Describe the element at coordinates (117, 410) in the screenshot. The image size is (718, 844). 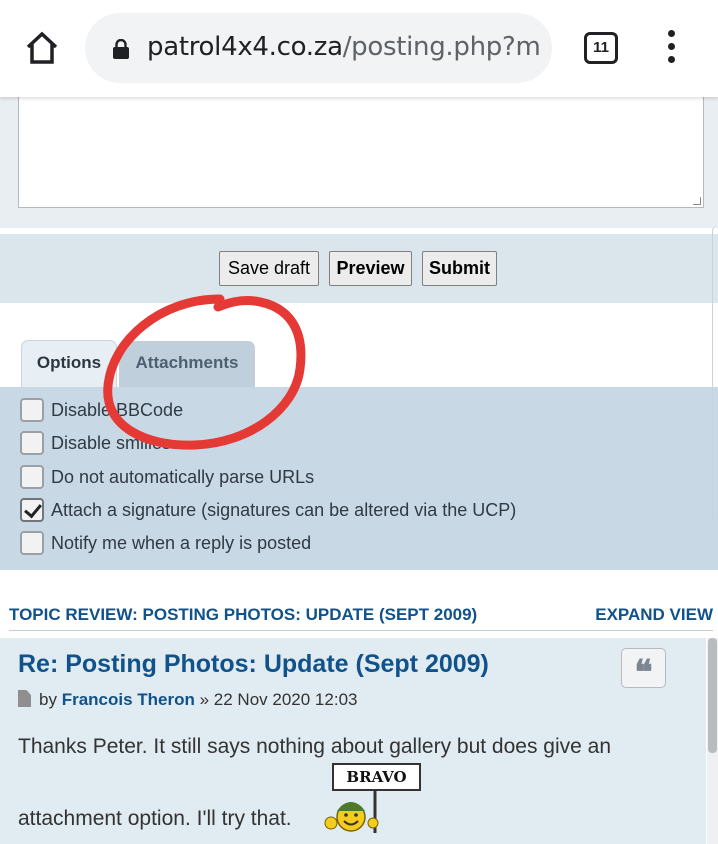
I see `option-label: Disable BBCode` at that location.